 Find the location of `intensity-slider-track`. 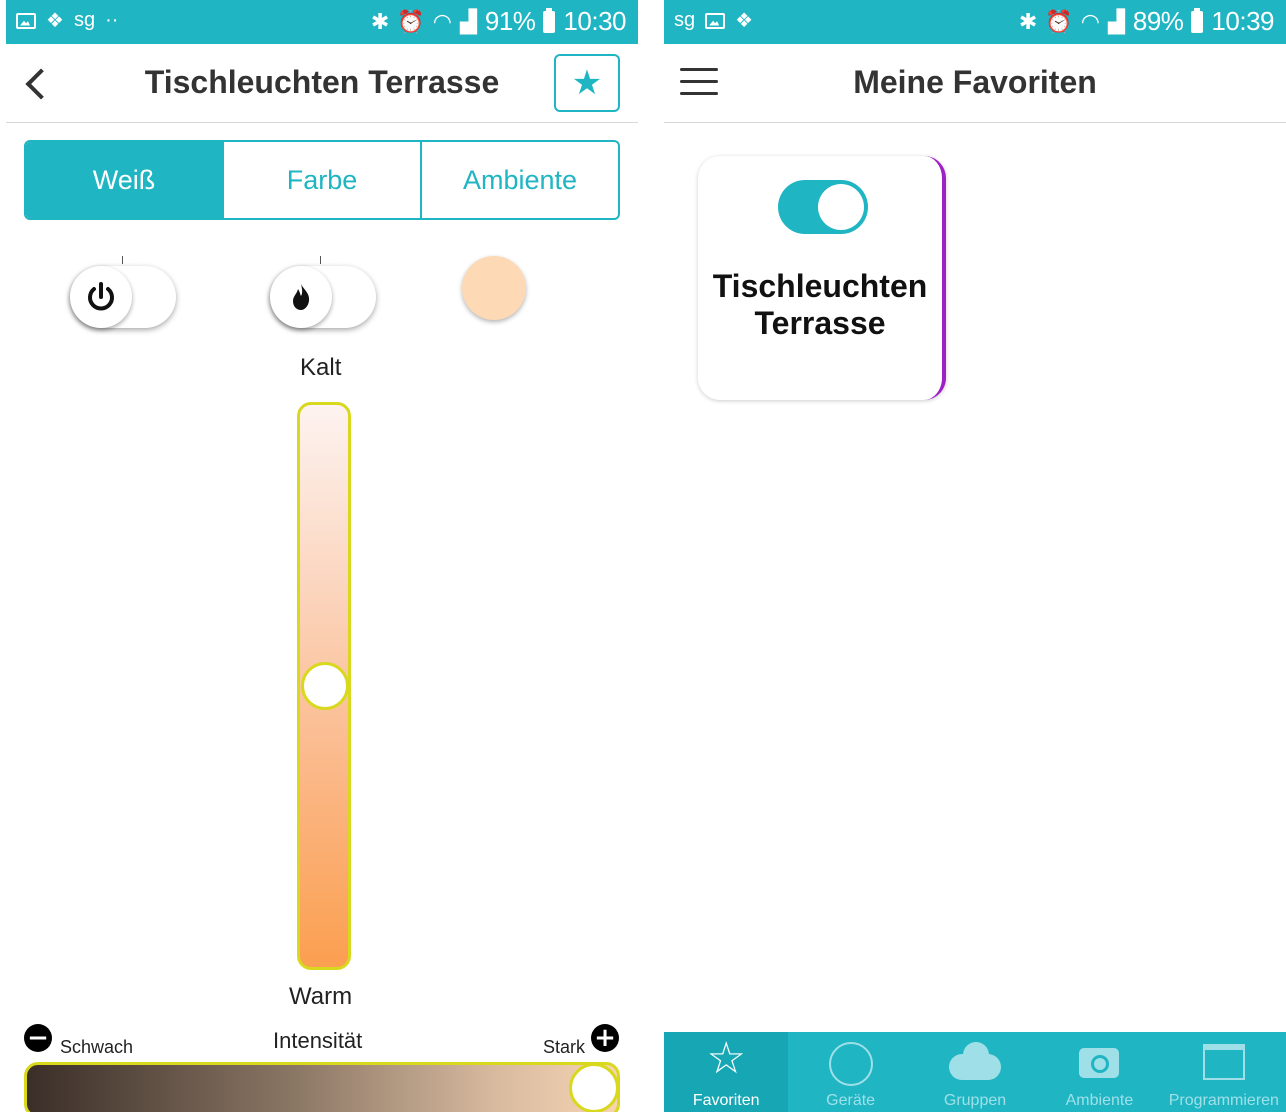

intensity-slider-track is located at coordinates (322, 1087).